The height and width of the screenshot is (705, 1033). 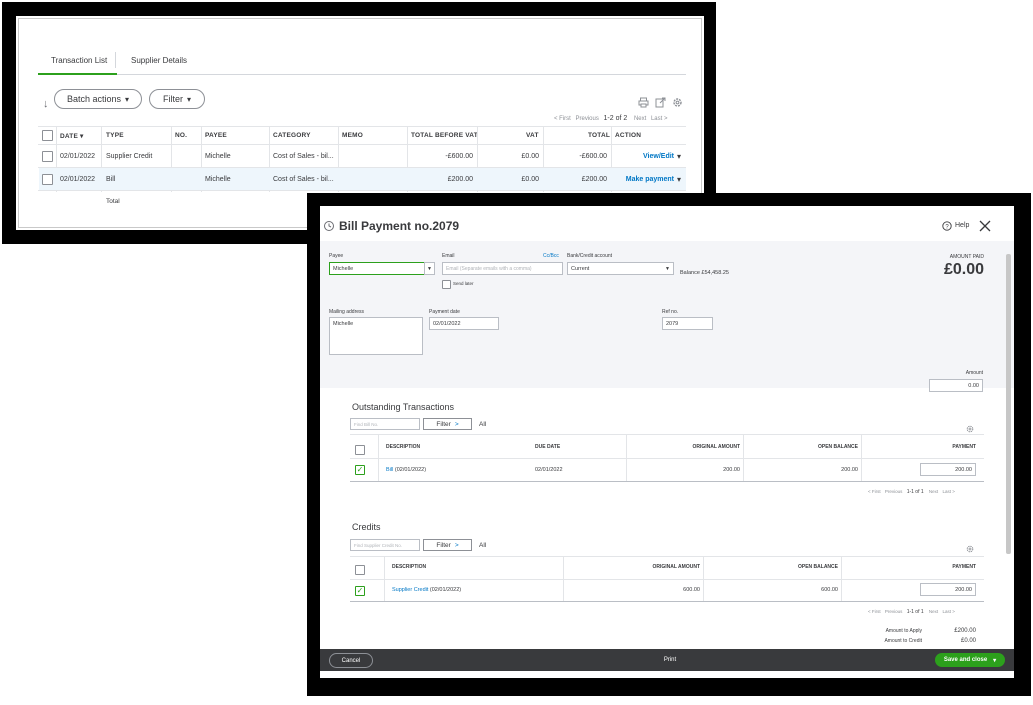 I want to click on col-header-vat: VAT, so click(x=532, y=135).